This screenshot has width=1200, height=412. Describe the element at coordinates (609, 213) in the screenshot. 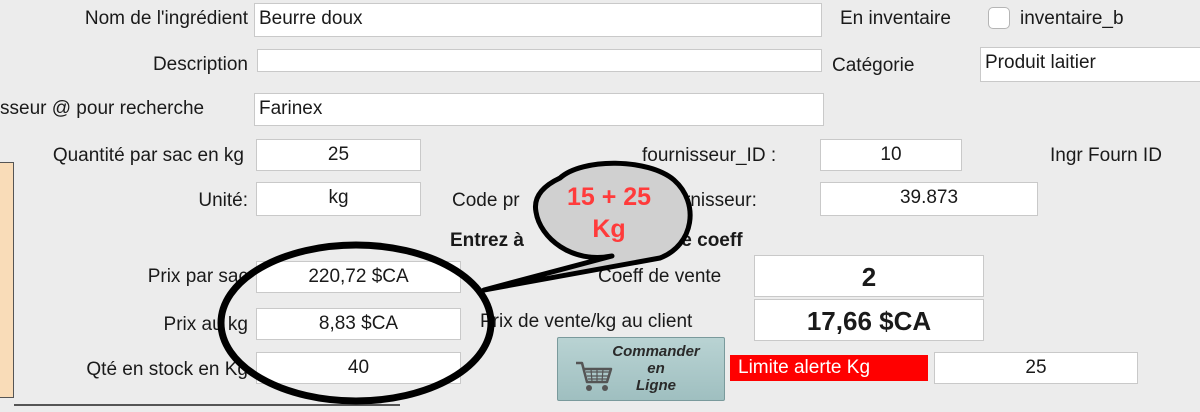

I see `annotation-text: 15 + 25 Kg` at that location.